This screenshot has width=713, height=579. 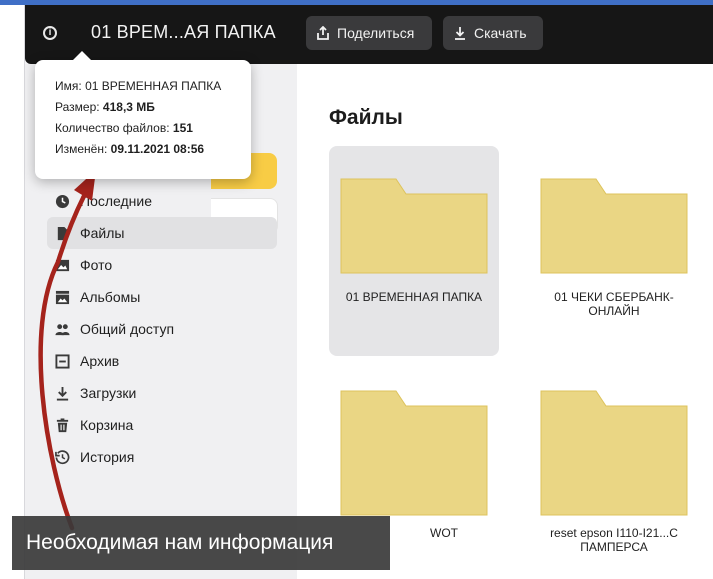 I want to click on download-label: Скачать, so click(x=500, y=33).